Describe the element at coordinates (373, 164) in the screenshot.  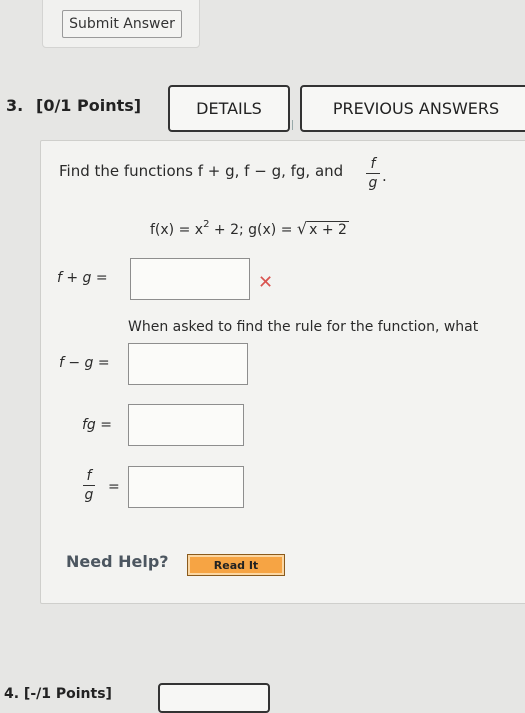
I see `quotient-numerator: f` at that location.